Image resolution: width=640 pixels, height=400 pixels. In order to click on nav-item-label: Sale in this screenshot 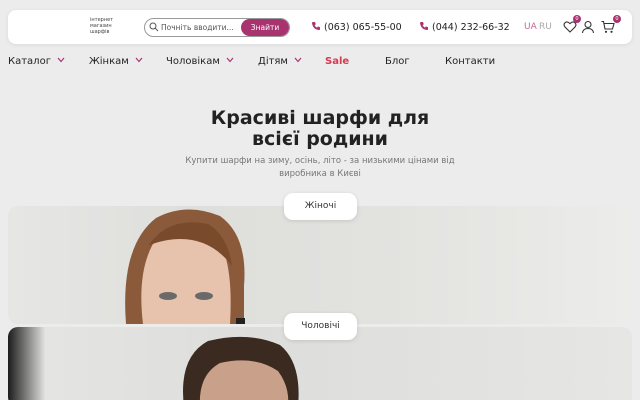, I will do `click(337, 61)`.